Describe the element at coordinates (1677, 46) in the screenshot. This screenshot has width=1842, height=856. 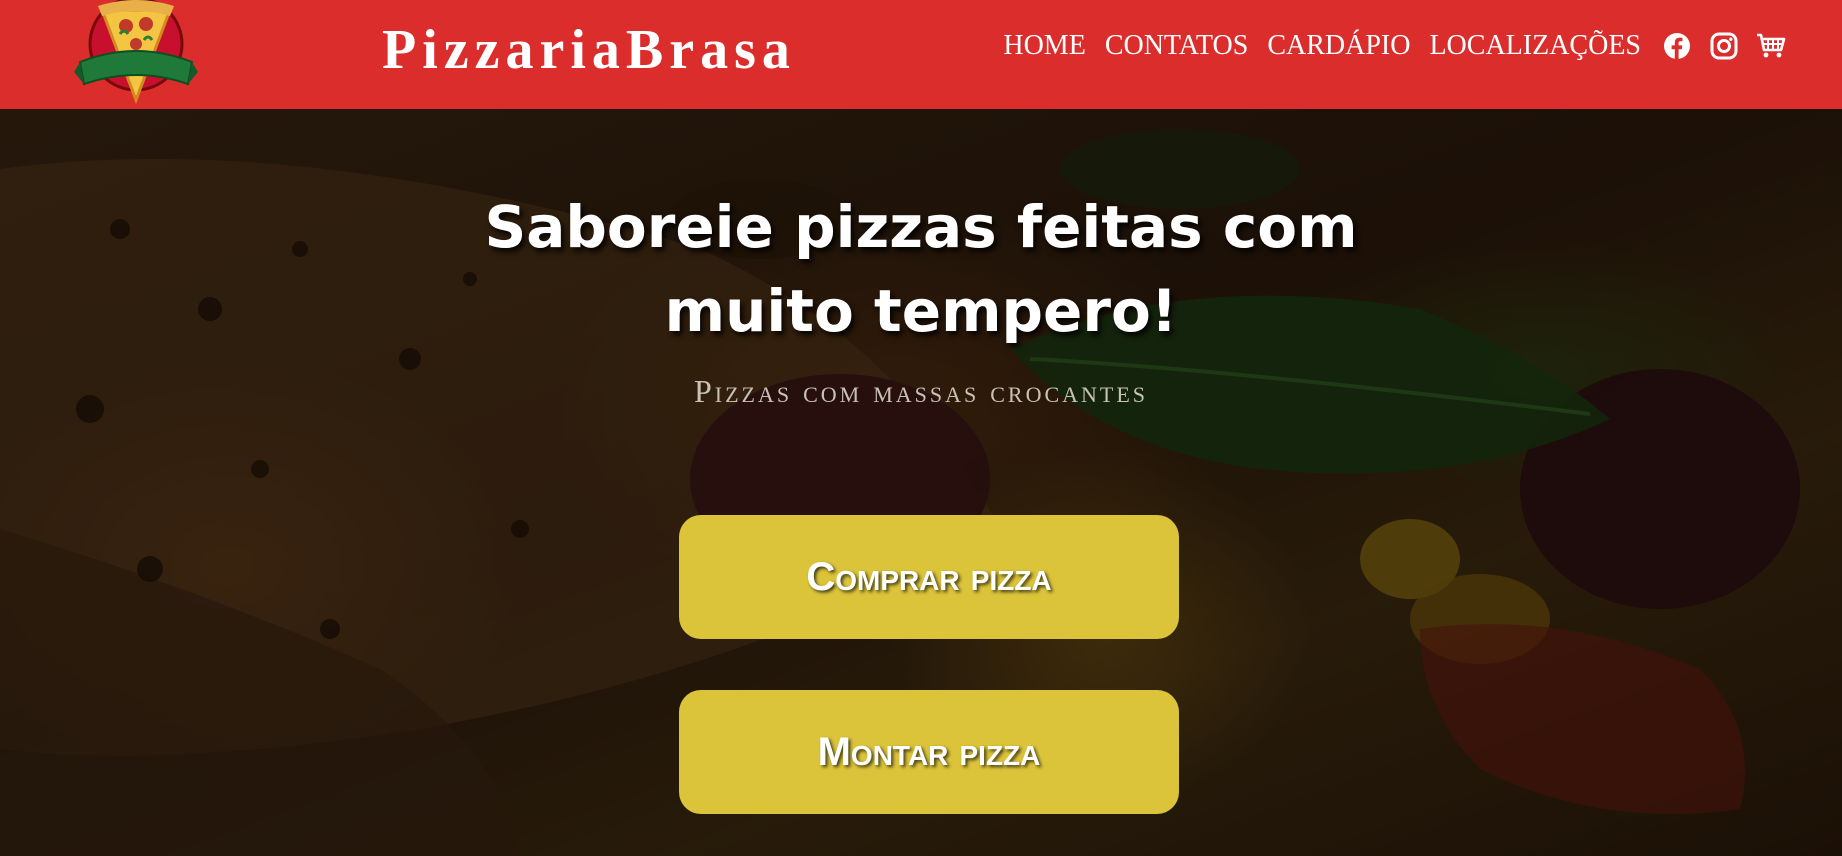
I see `facebook-icon` at that location.